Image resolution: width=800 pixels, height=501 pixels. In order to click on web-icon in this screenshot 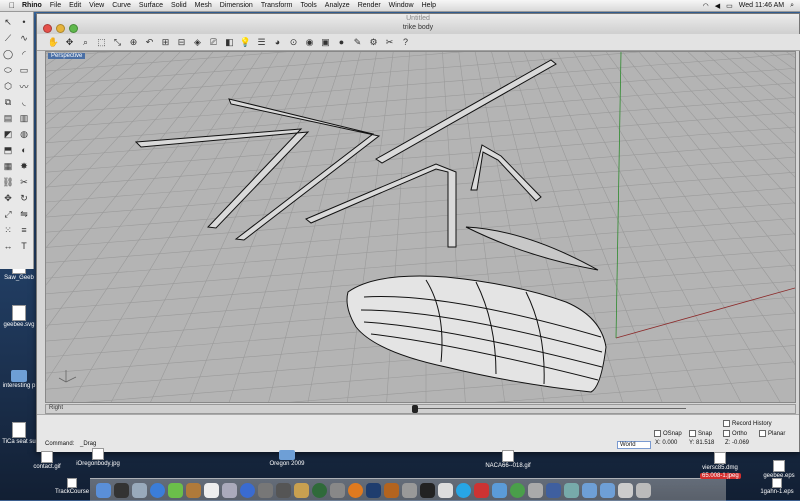, I will do `click(535, 490)`.